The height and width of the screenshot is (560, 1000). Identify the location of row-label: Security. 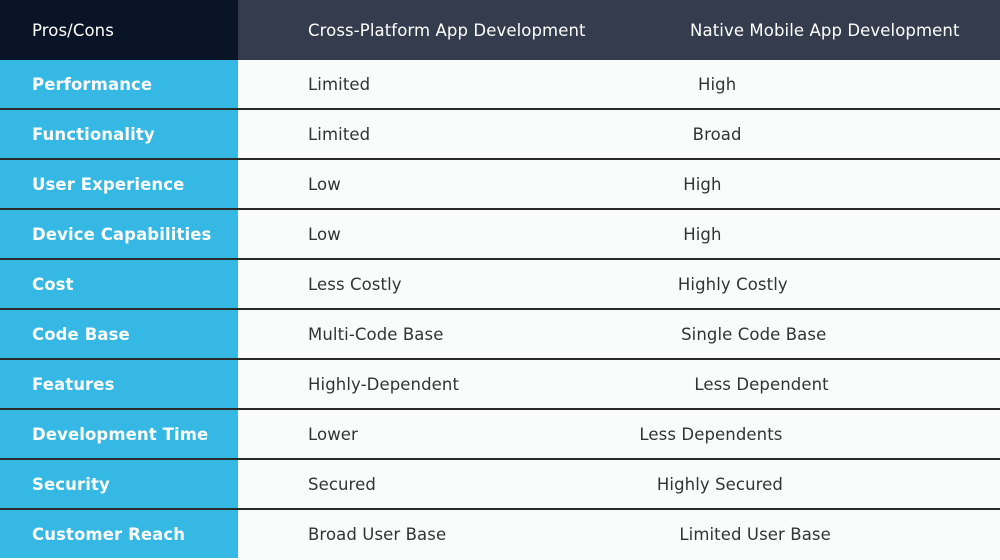
(119, 484).